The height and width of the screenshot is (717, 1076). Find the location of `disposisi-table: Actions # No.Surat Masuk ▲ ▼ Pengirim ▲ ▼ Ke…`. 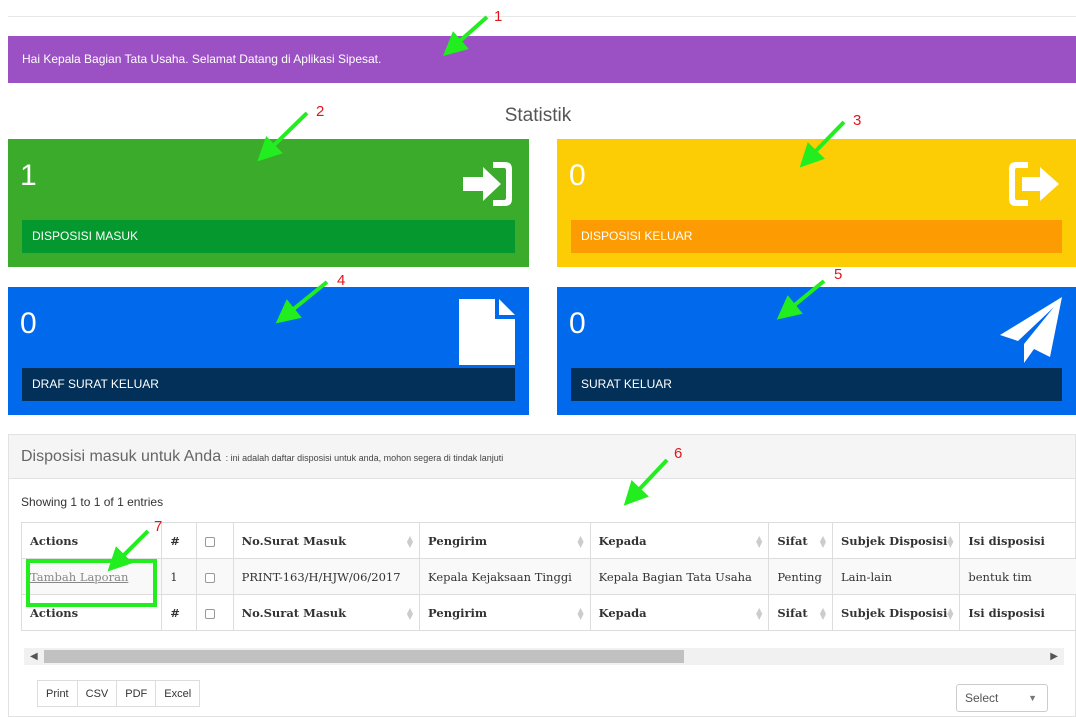

disposisi-table: Actions # No.Surat Masuk ▲ ▼ Pengirim ▲ ▼ Ke… is located at coordinates (548, 576).